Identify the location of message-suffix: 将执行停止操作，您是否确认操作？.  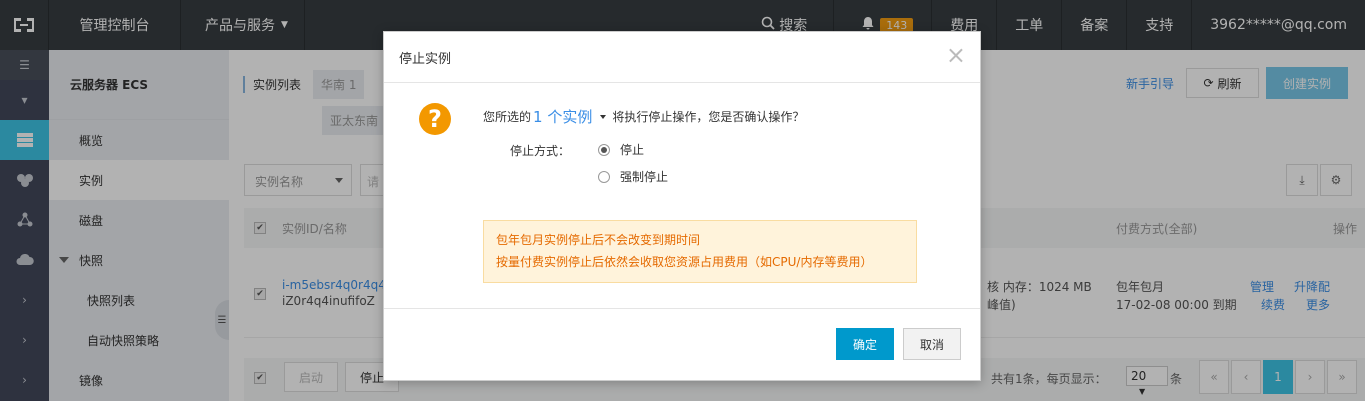
(708, 117).